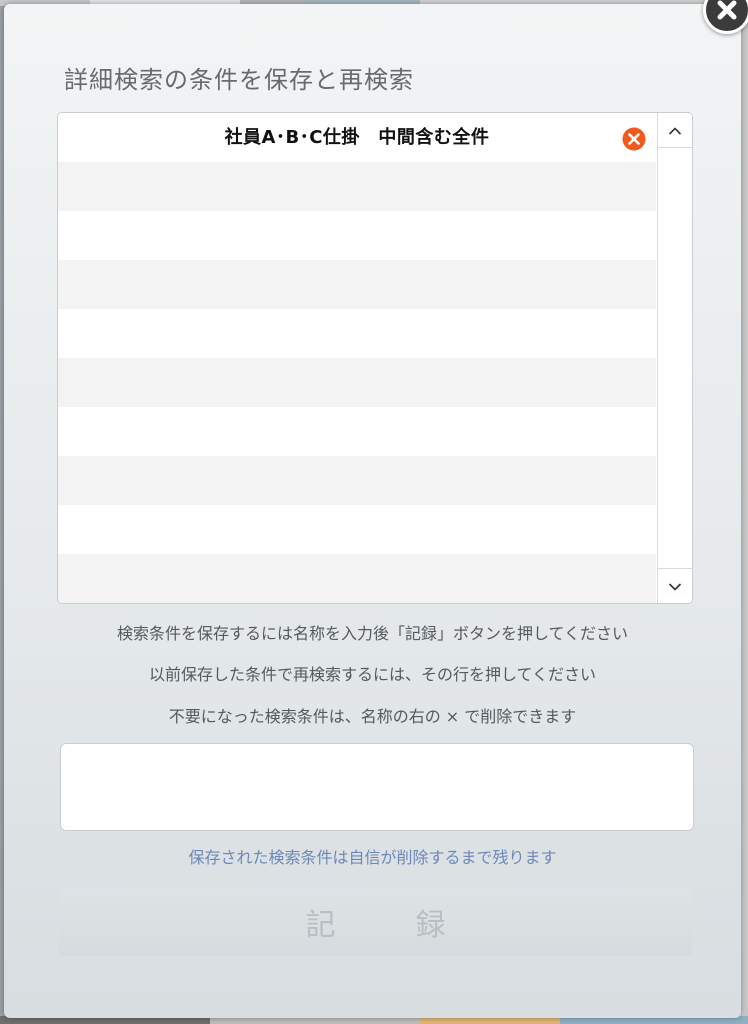 The height and width of the screenshot is (1024, 748). I want to click on saved-search-row: 社員A･B･C仕掛 中間含む全件, so click(357, 137).